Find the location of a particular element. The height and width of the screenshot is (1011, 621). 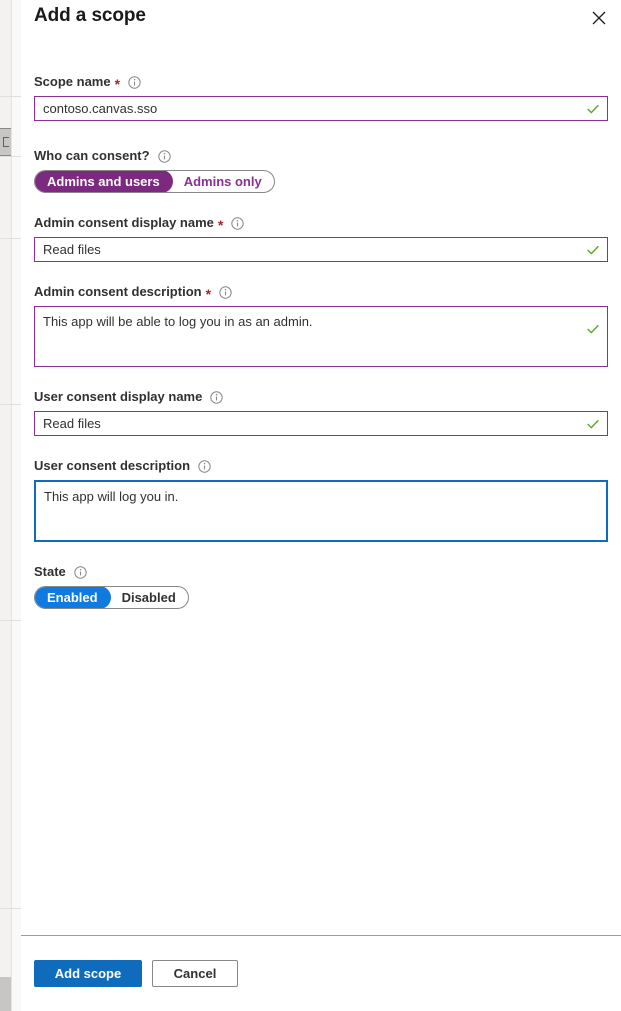

toggle-option-enabled: Enabled is located at coordinates (72, 597).